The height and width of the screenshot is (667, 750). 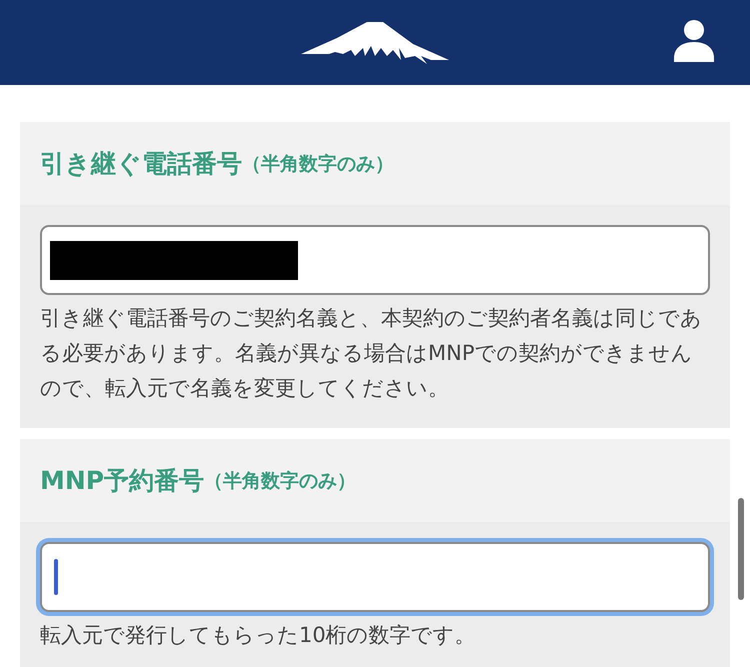 What do you see at coordinates (371, 353) in the screenshot?
I see `help-text: 引き継ぐ電話番号のご契約名義と、本契約のご契約者名義は同じである必要があります。名義が異なる場合はMNPでの契約ができませんので、転入元で名義を変更してください。` at bounding box center [371, 353].